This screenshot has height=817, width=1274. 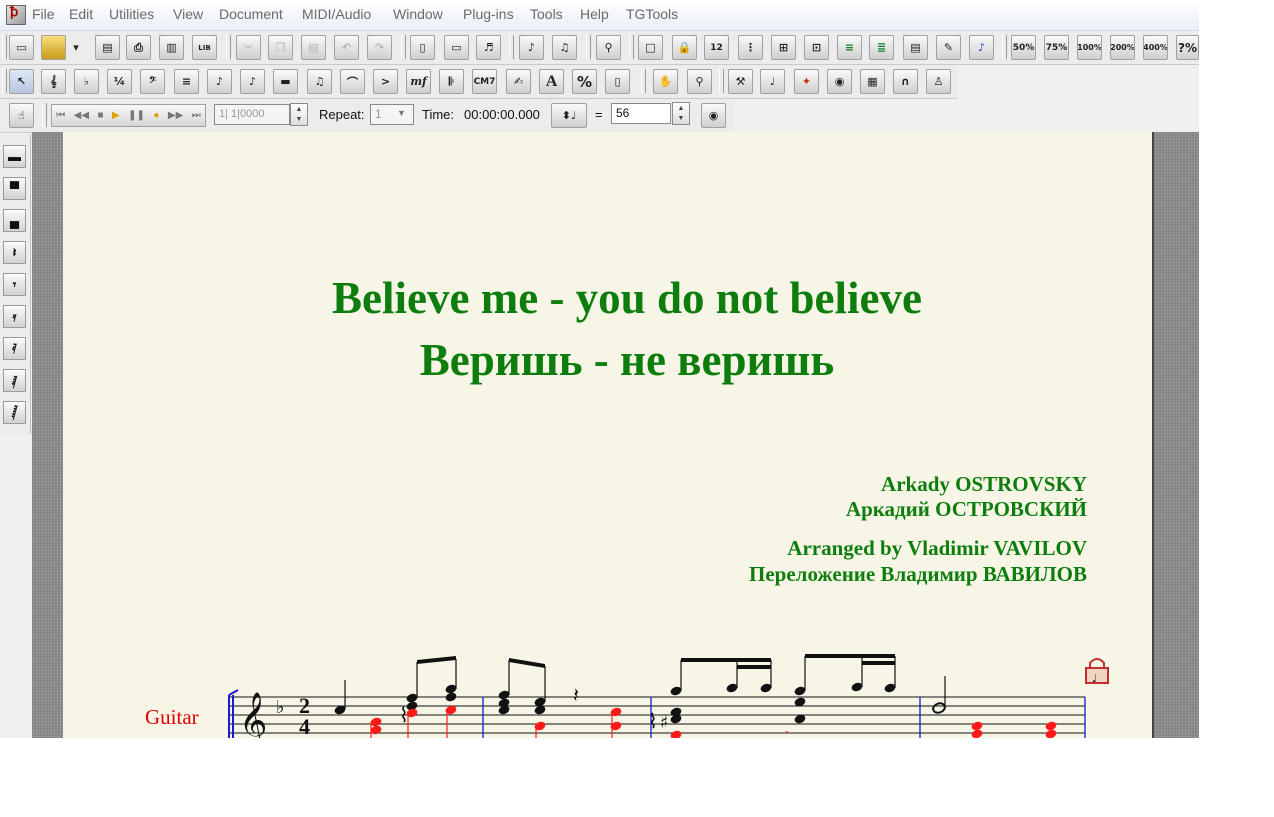 What do you see at coordinates (14, 284) in the screenshot?
I see `eighth-rest-icon: 𝄾` at bounding box center [14, 284].